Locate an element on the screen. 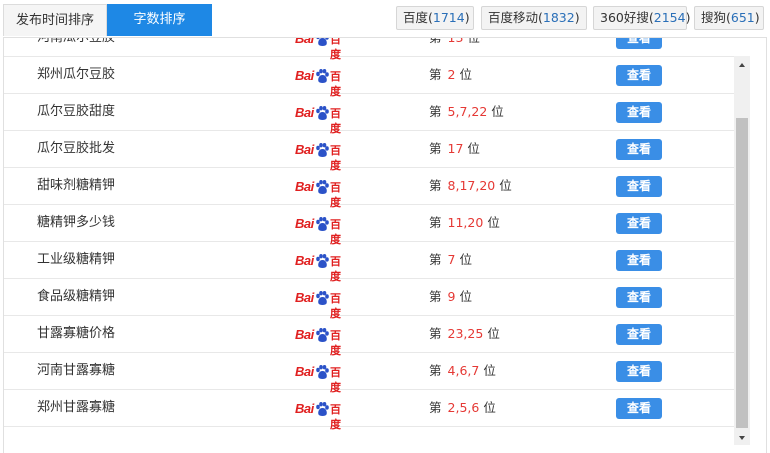  keyword-text: 瓜尔豆胶甜度 is located at coordinates (76, 111).